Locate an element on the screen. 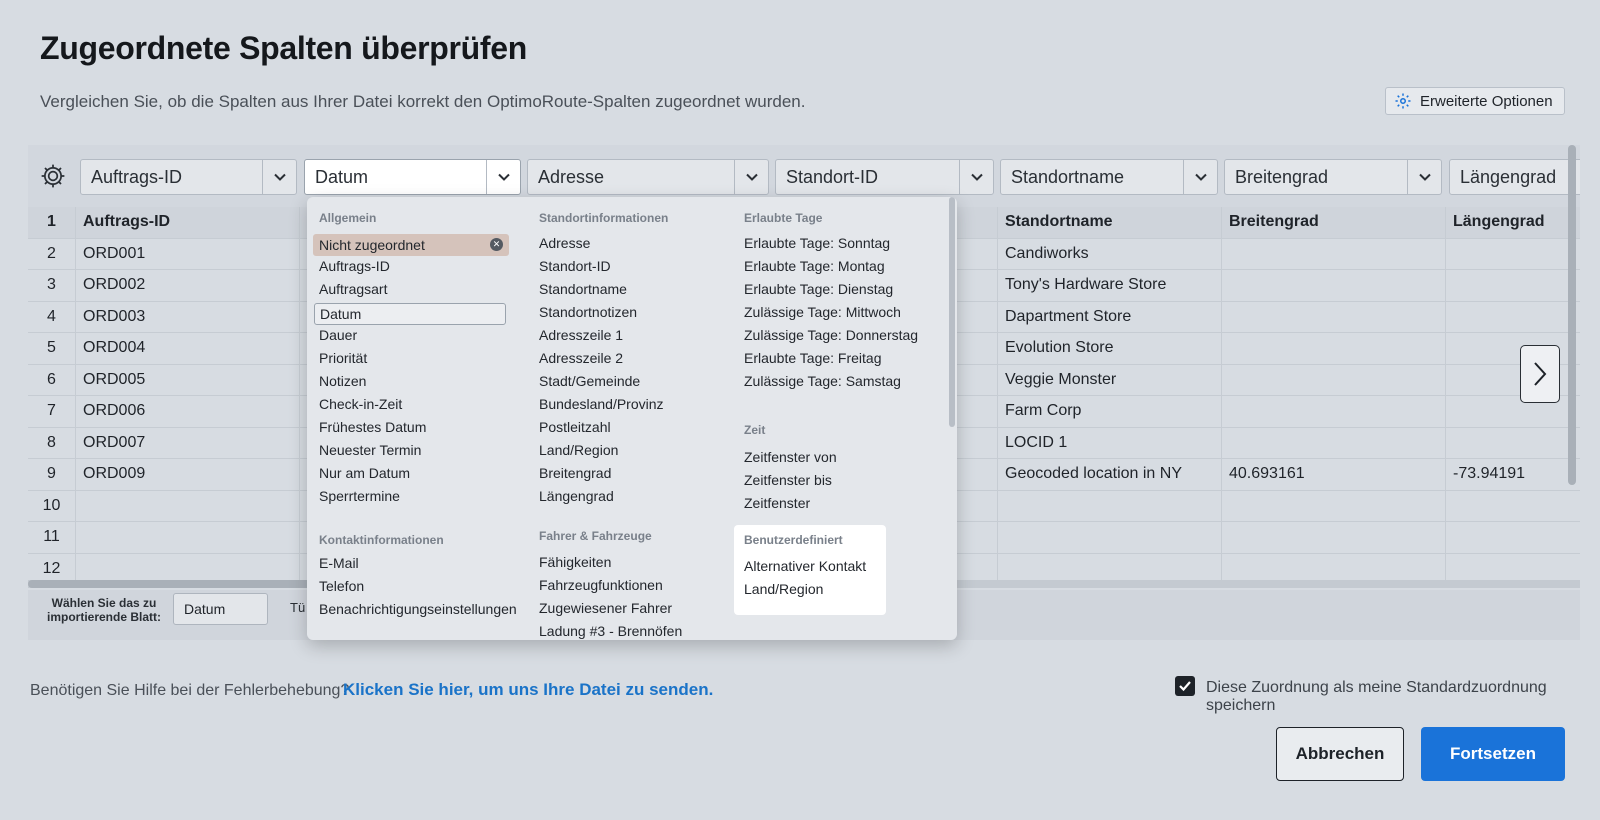 Image resolution: width=1600 pixels, height=820 pixels. dropdown-item: Stadt/Gemeinde is located at coordinates (589, 381).